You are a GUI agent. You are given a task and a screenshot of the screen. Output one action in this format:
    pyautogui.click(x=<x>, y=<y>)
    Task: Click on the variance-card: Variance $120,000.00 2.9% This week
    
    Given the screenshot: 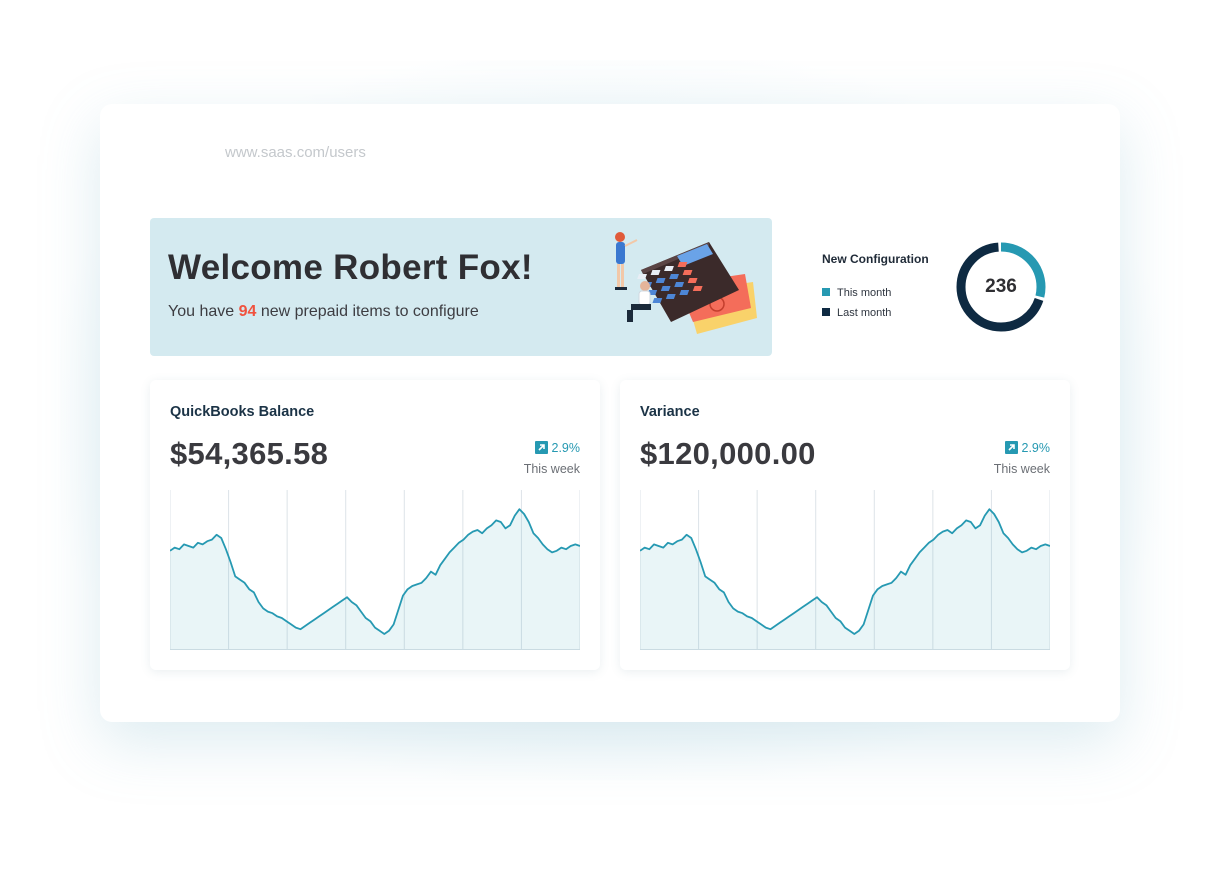 What is the action you would take?
    pyautogui.click(x=845, y=525)
    